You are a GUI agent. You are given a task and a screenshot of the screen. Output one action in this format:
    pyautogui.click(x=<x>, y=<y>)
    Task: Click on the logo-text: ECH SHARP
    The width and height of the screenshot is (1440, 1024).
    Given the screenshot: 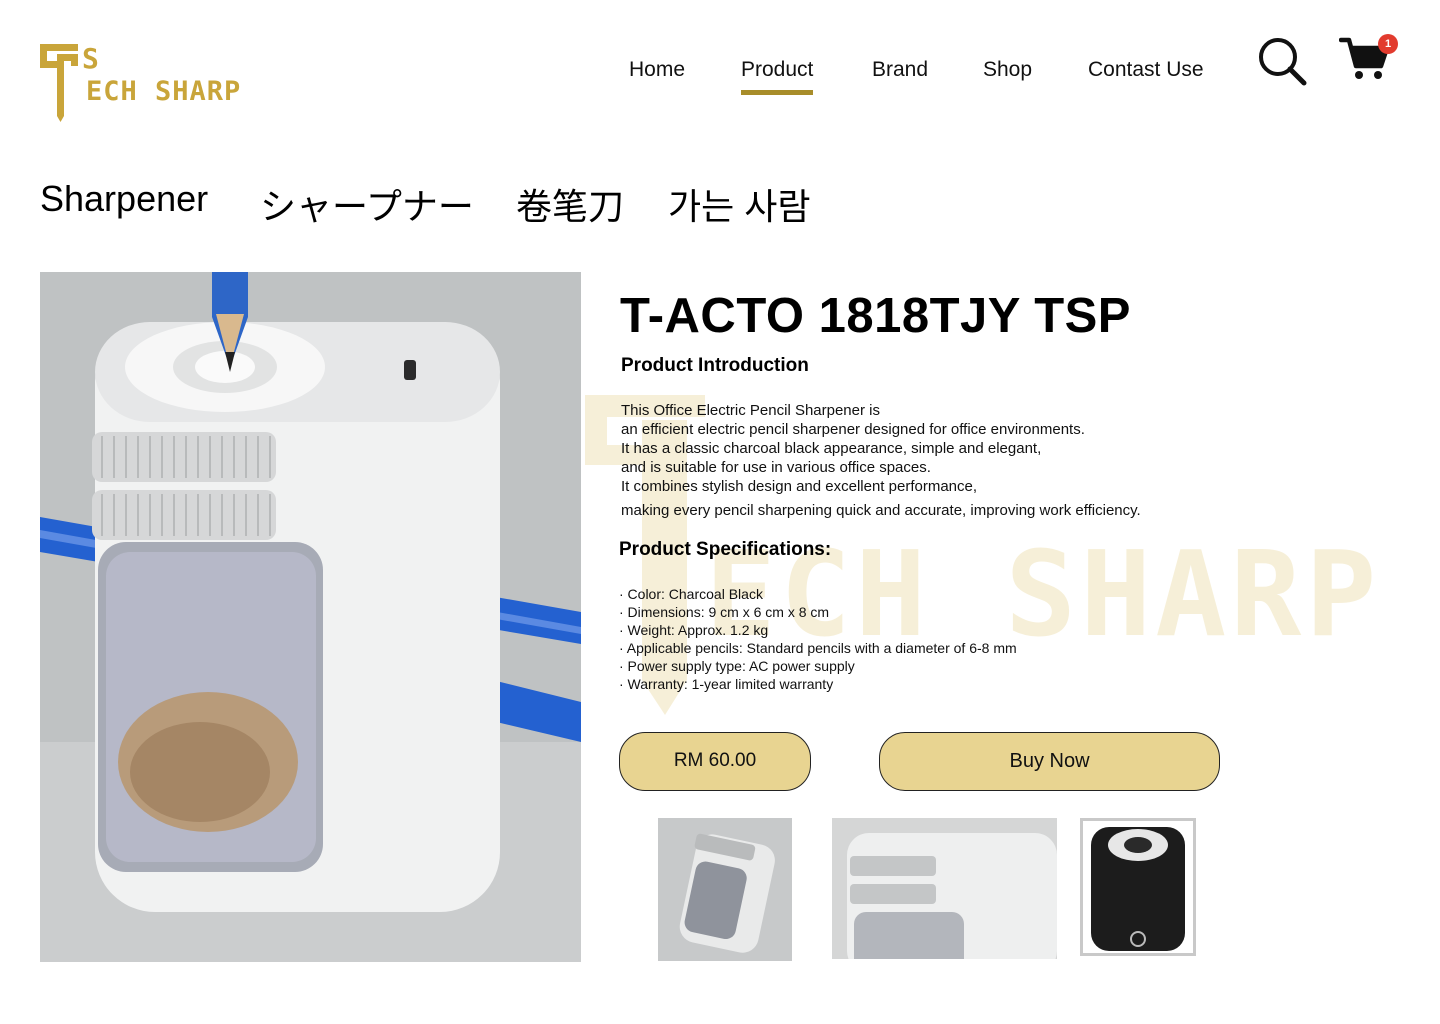 What is the action you would take?
    pyautogui.click(x=164, y=91)
    